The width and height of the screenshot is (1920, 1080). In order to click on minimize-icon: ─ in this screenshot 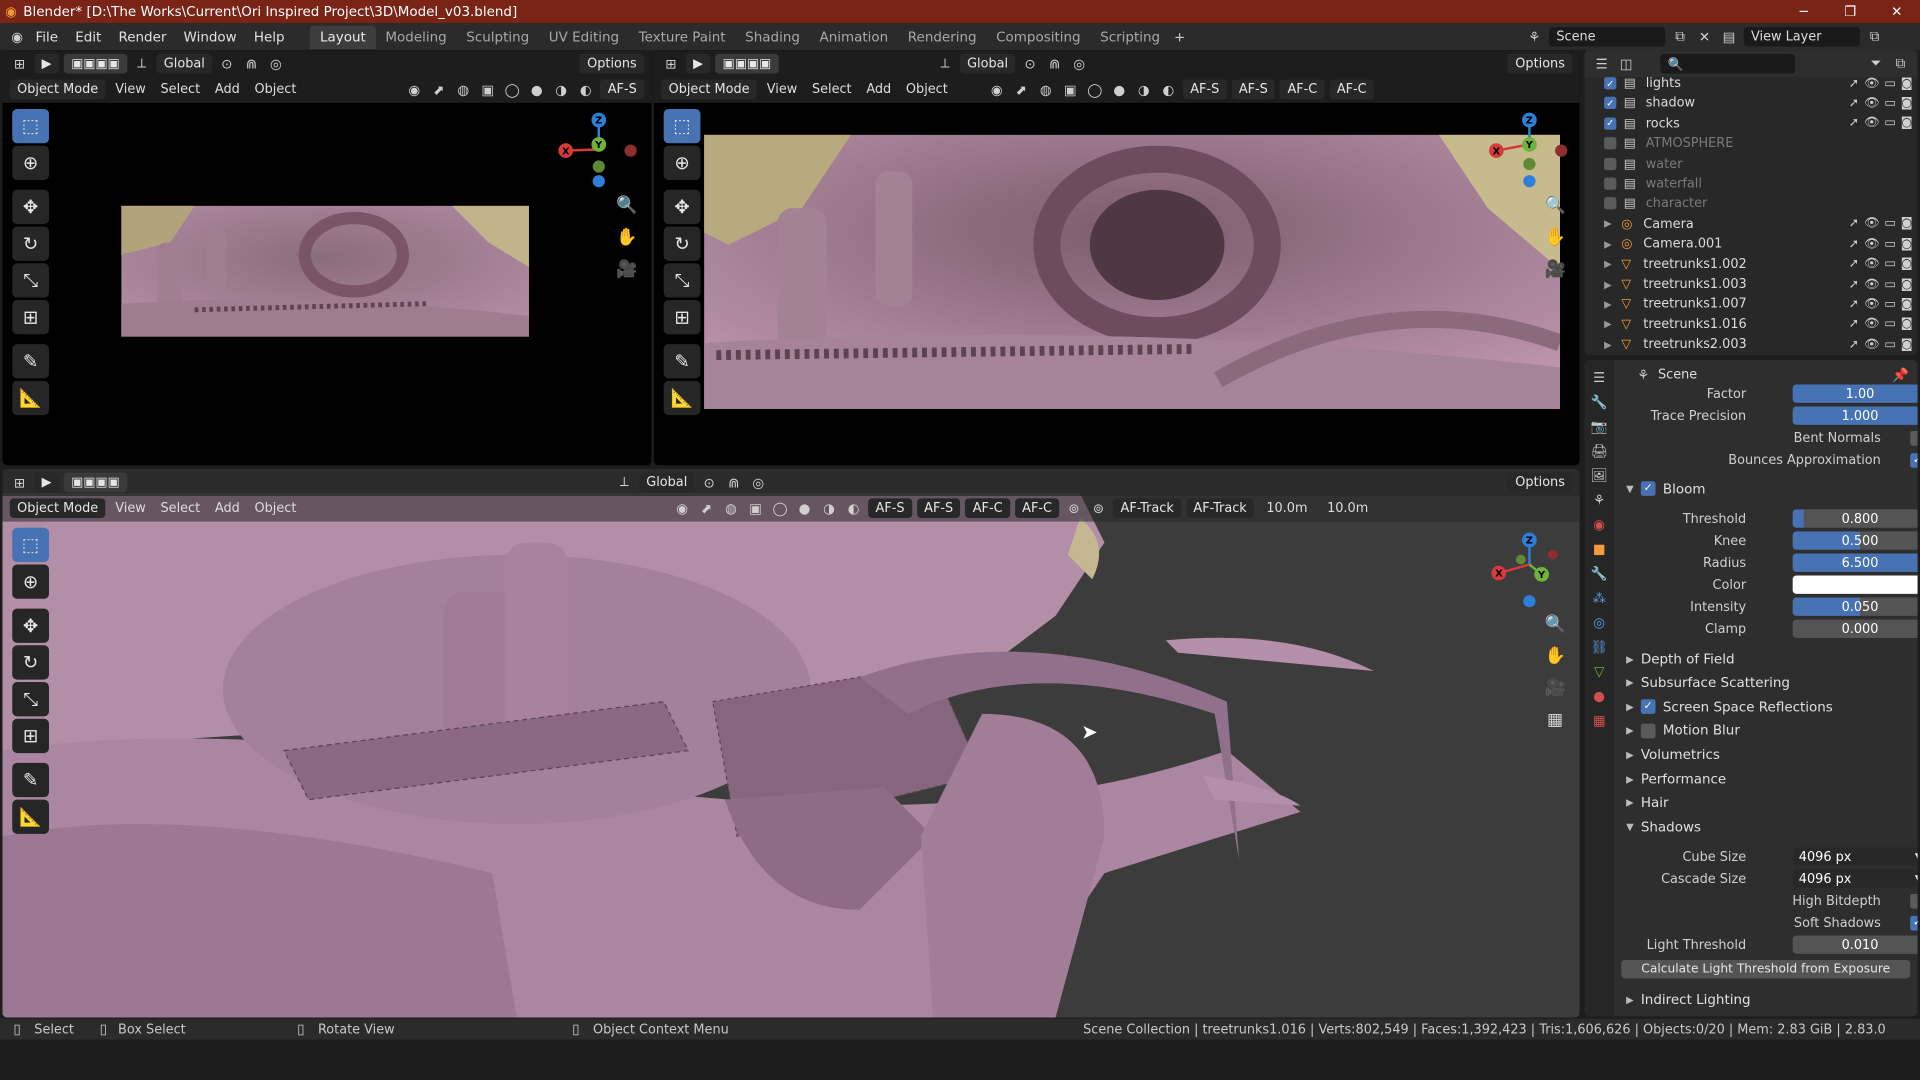, I will do `click(1803, 11)`.